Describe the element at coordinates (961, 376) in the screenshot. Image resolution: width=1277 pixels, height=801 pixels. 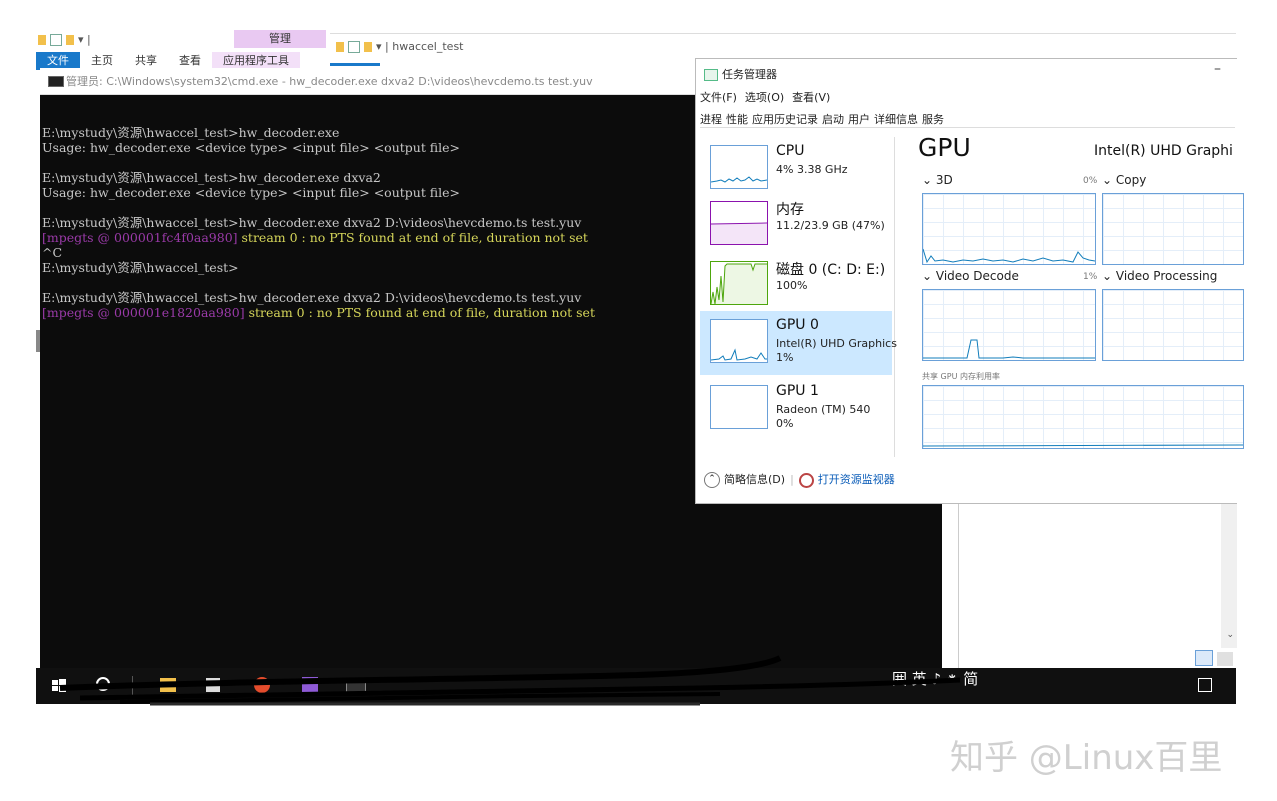
I see `shared-memory-label: 共享 GPU 内存利用率` at that location.